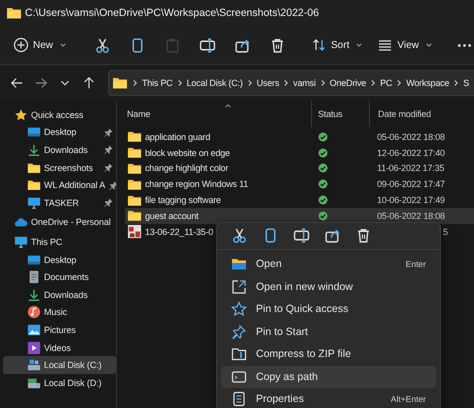 This screenshot has height=408, width=474. What do you see at coordinates (304, 83) in the screenshot?
I see `breadcrumb: vamsi` at bounding box center [304, 83].